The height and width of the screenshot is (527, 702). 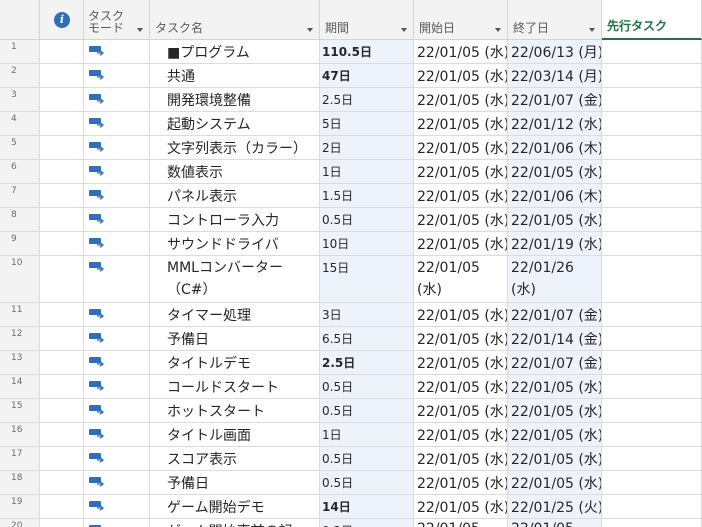 What do you see at coordinates (461, 523) in the screenshot?
I see `start-date-cell: 22/01/05` at bounding box center [461, 523].